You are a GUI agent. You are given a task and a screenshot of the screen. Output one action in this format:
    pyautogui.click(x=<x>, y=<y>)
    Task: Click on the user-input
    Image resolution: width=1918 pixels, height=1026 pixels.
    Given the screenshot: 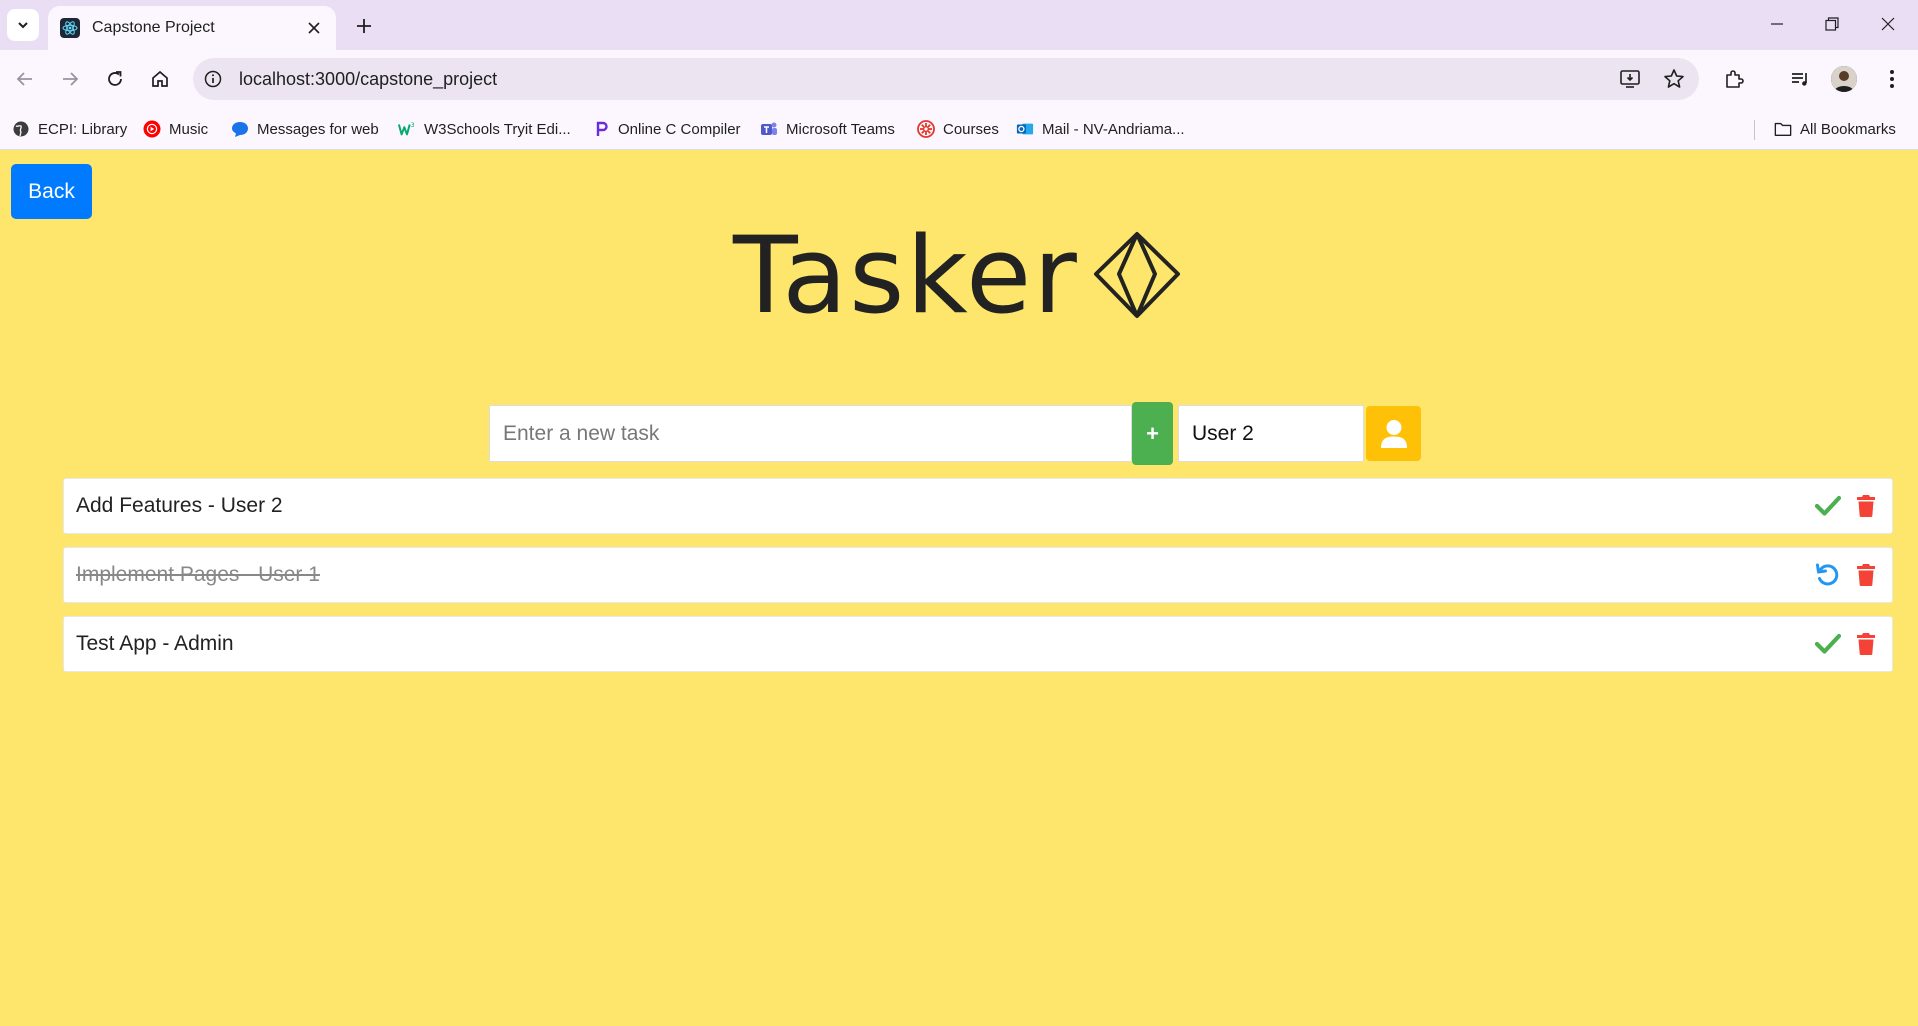 What is the action you would take?
    pyautogui.click(x=1271, y=433)
    